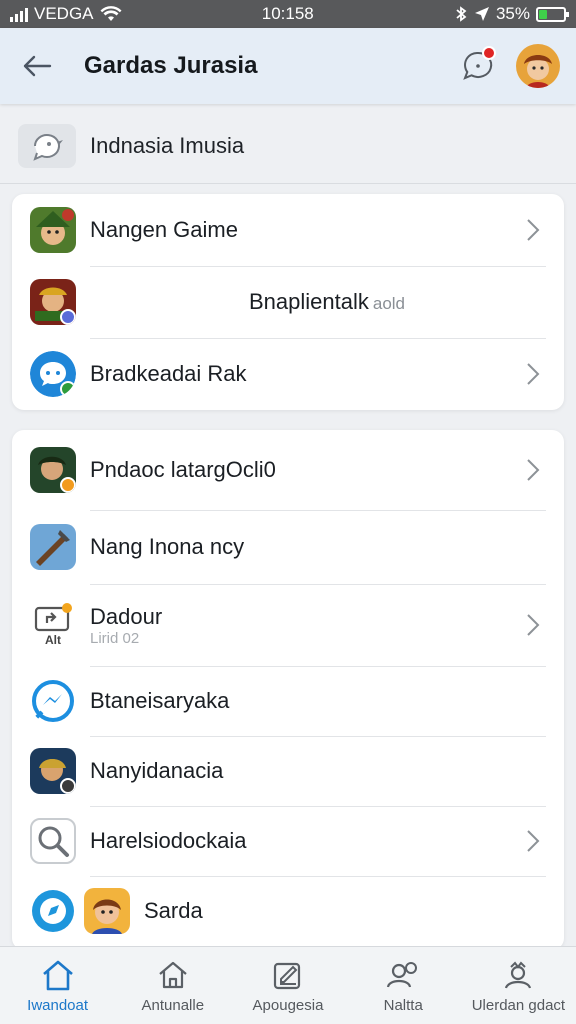 The width and height of the screenshot is (576, 1024). I want to click on item-label: Pndaoc latargOcli0, so click(183, 469).